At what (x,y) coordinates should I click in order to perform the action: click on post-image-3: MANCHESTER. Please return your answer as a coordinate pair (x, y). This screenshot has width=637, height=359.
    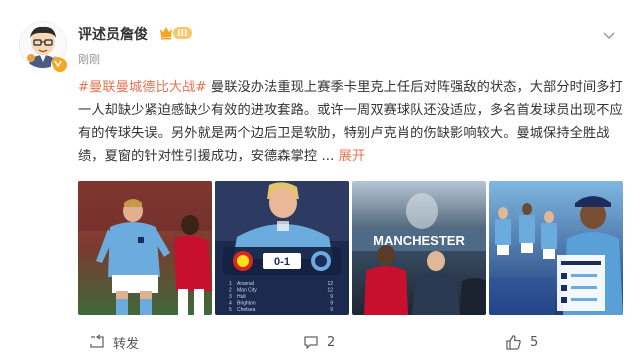
    Looking at the image, I should click on (419, 248).